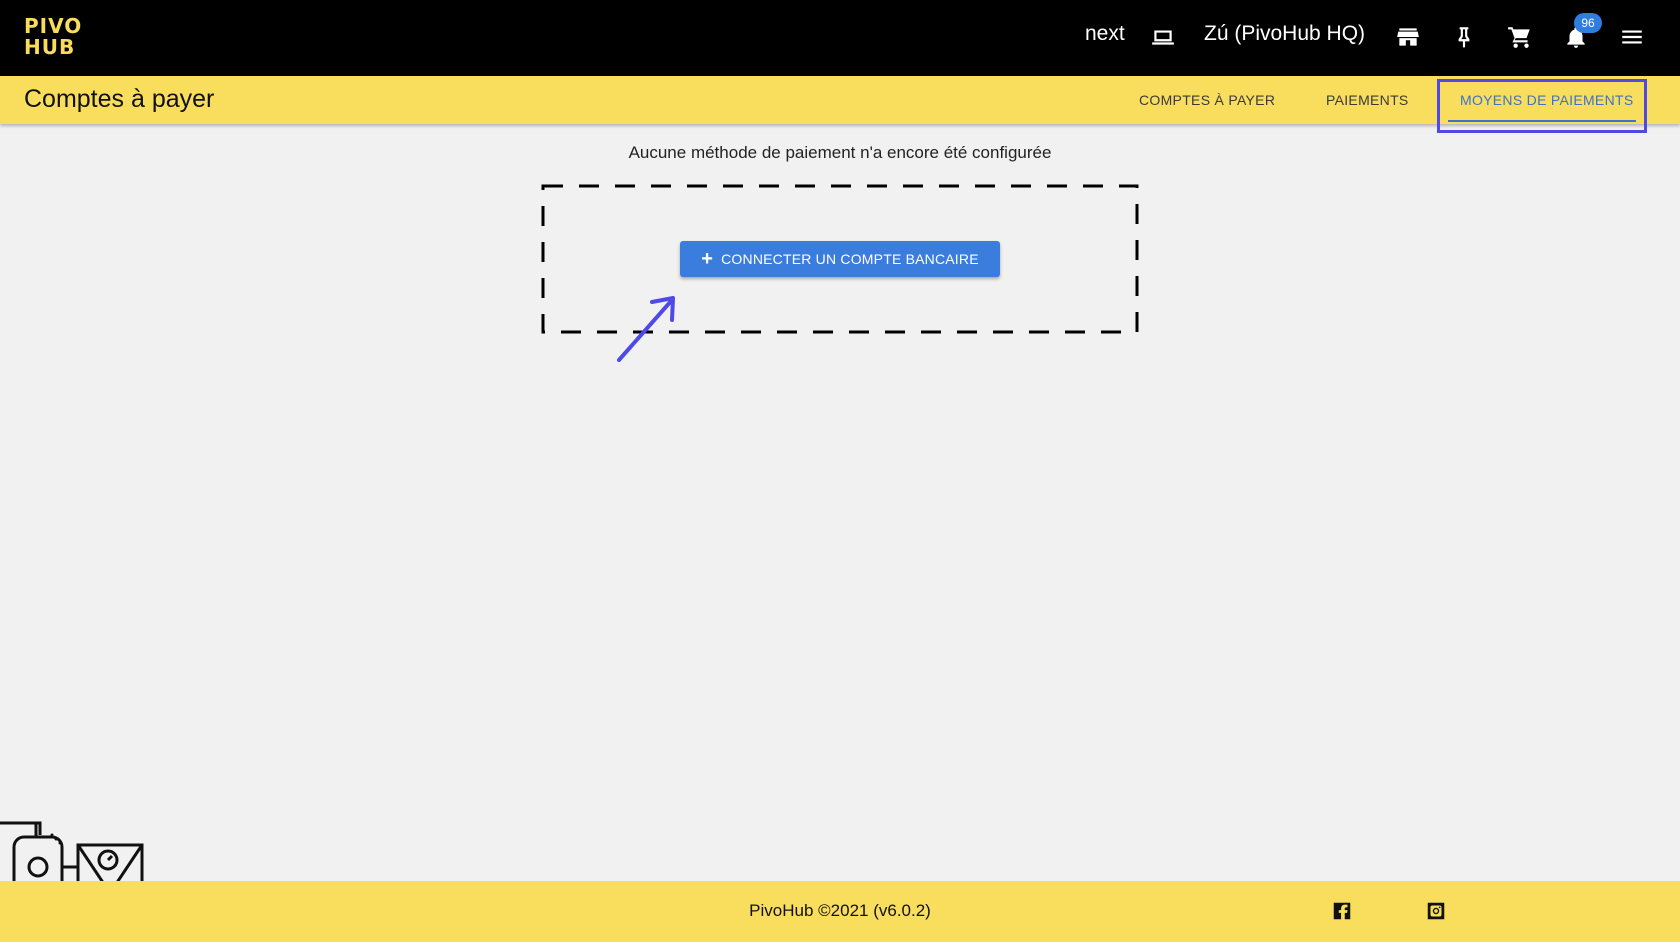 This screenshot has height=942, width=1680. Describe the element at coordinates (1342, 911) in the screenshot. I see `facebook-icon` at that location.